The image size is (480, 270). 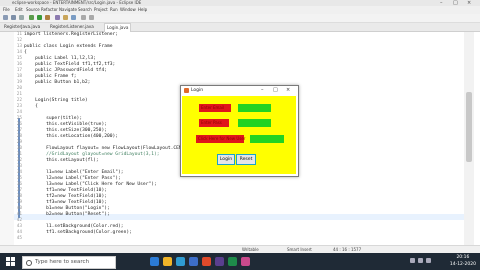 I want to click on code-line: public TextField tf1,tf2,tf3;, so click(x=70, y=64).